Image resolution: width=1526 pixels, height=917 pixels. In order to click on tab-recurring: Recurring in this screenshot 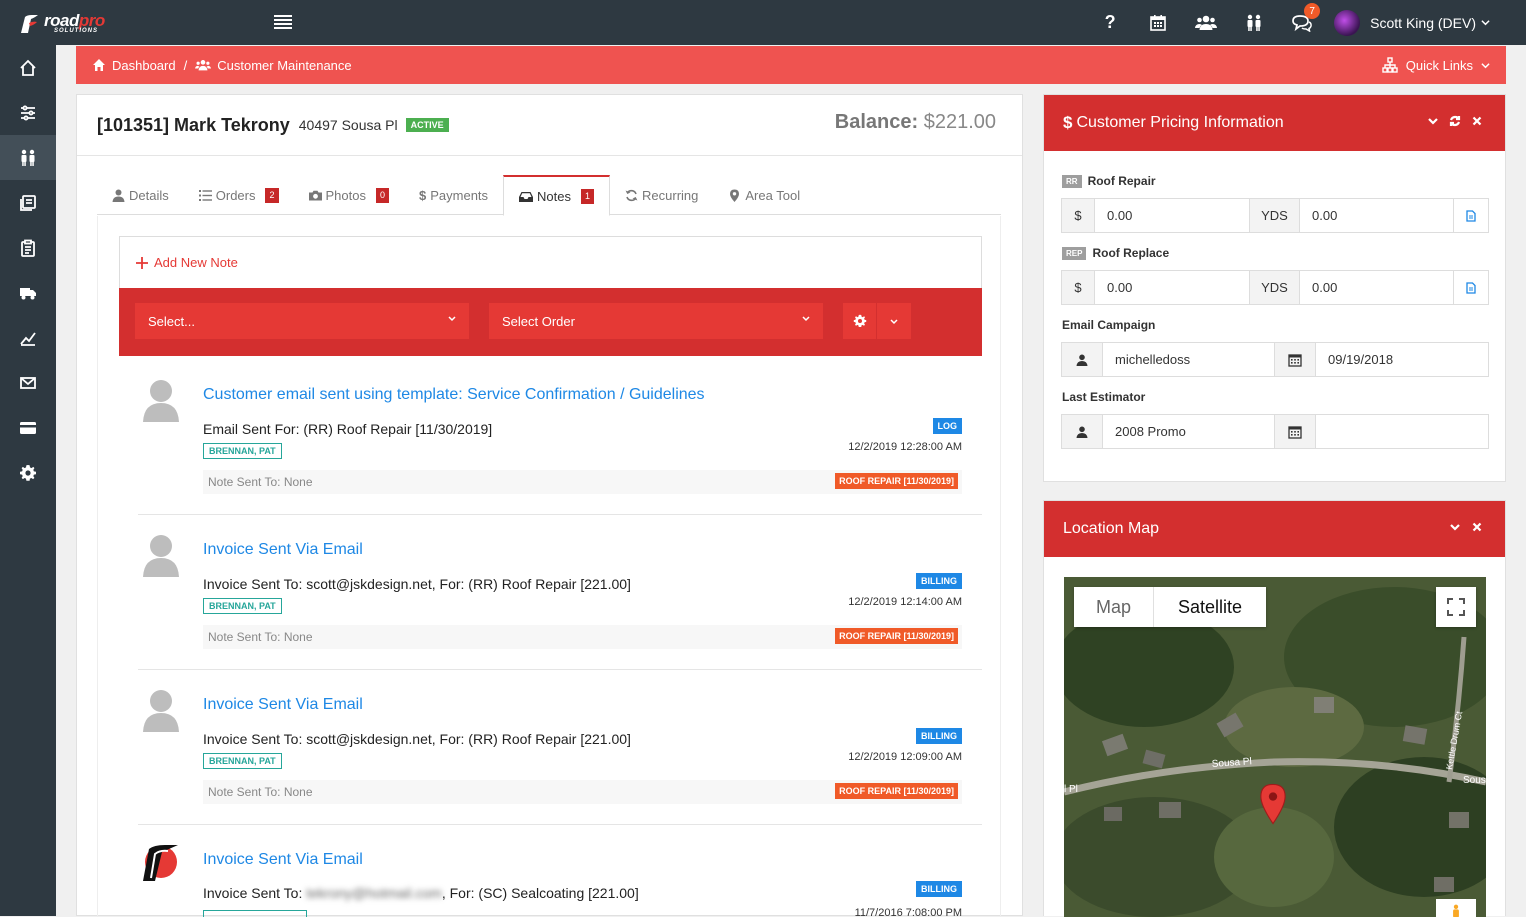, I will do `click(661, 195)`.